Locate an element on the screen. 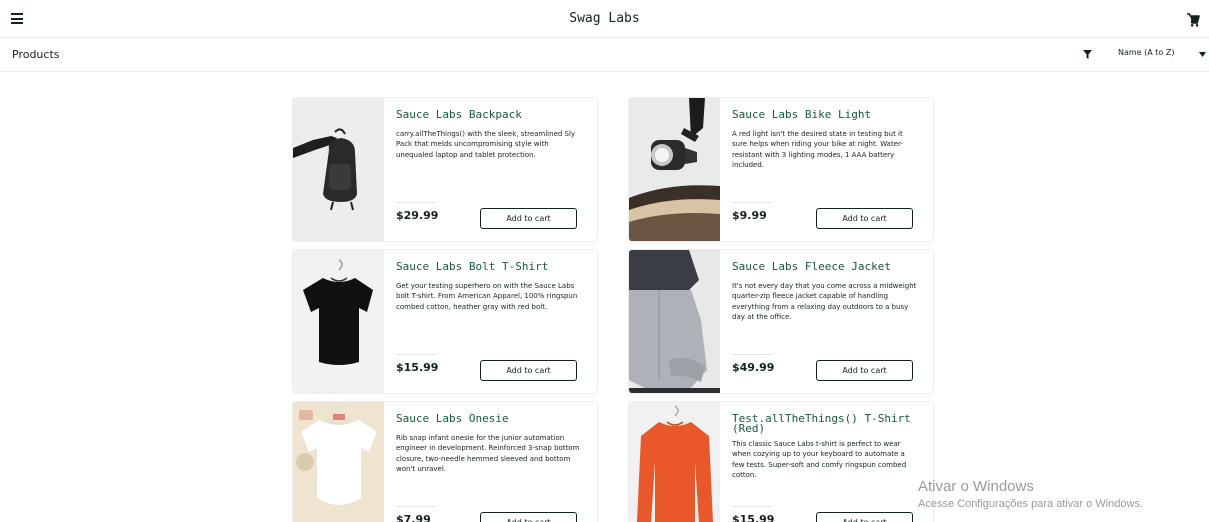  product-name: Sauce Labs Bike Light is located at coordinates (829, 114).